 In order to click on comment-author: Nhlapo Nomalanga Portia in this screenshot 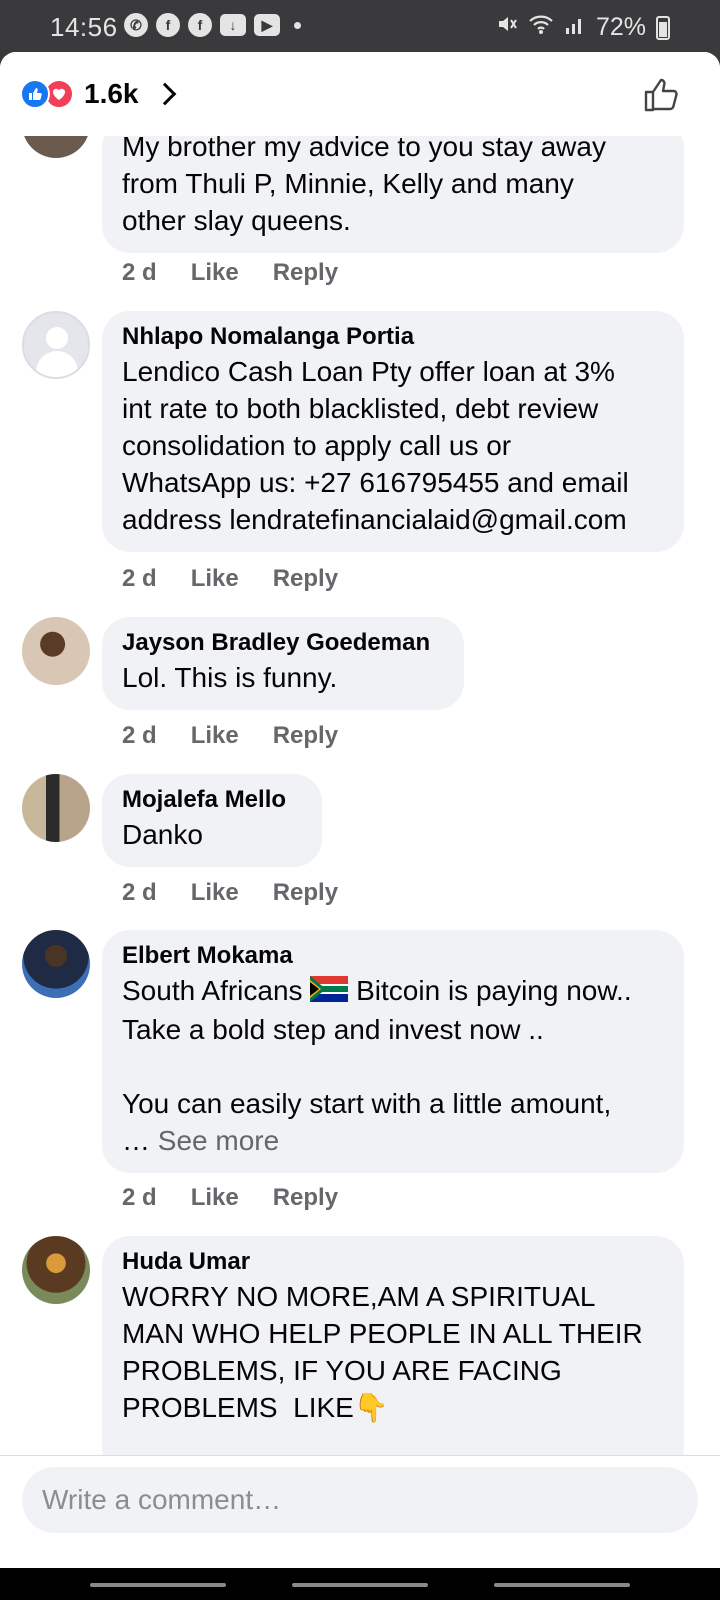, I will do `click(393, 337)`.